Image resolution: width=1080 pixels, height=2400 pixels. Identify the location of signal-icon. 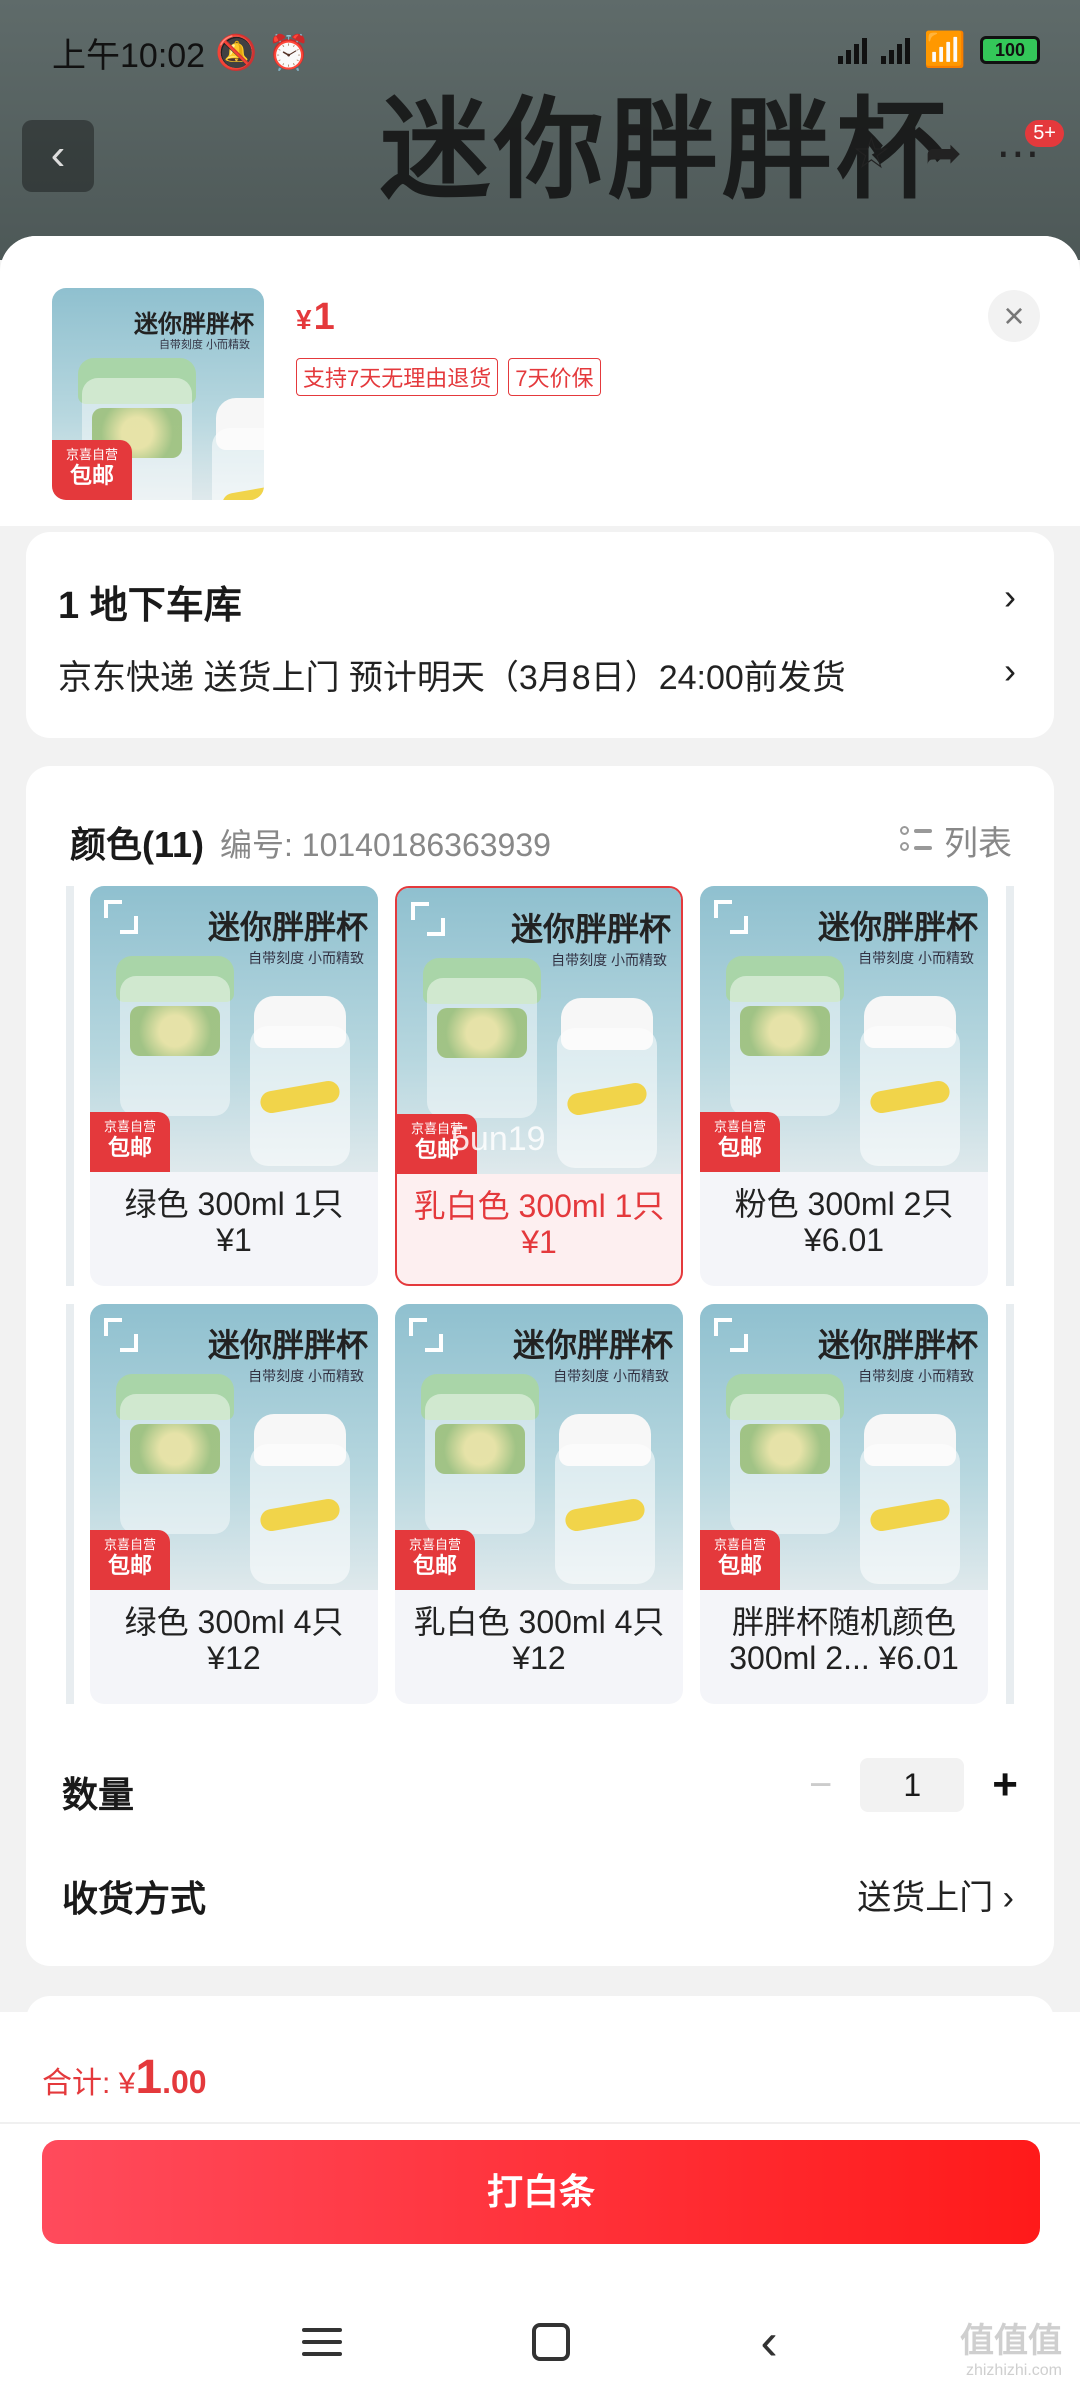
(852, 50).